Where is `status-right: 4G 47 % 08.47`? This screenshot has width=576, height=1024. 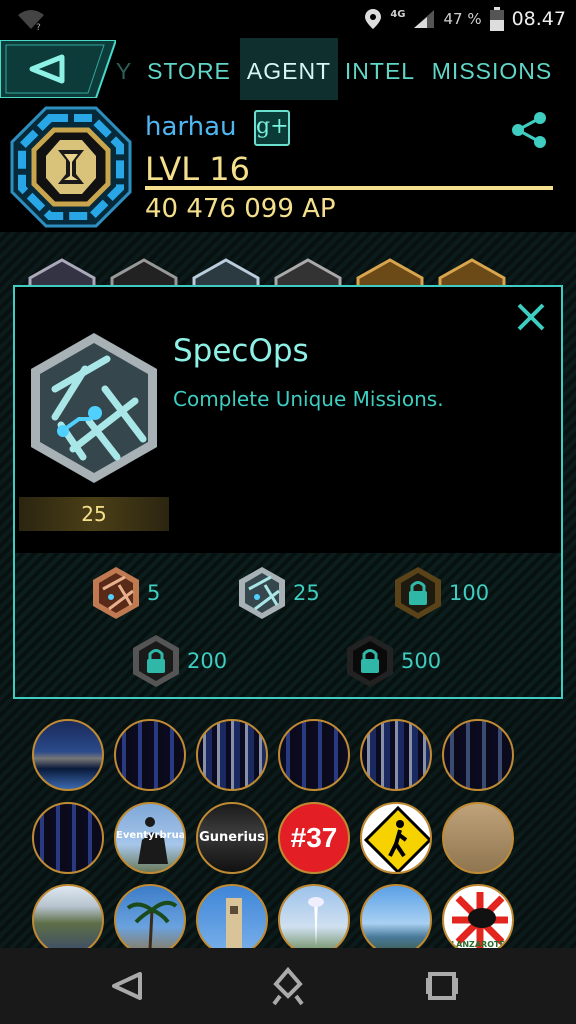 status-right: 4G 47 % 08.47 is located at coordinates (465, 19).